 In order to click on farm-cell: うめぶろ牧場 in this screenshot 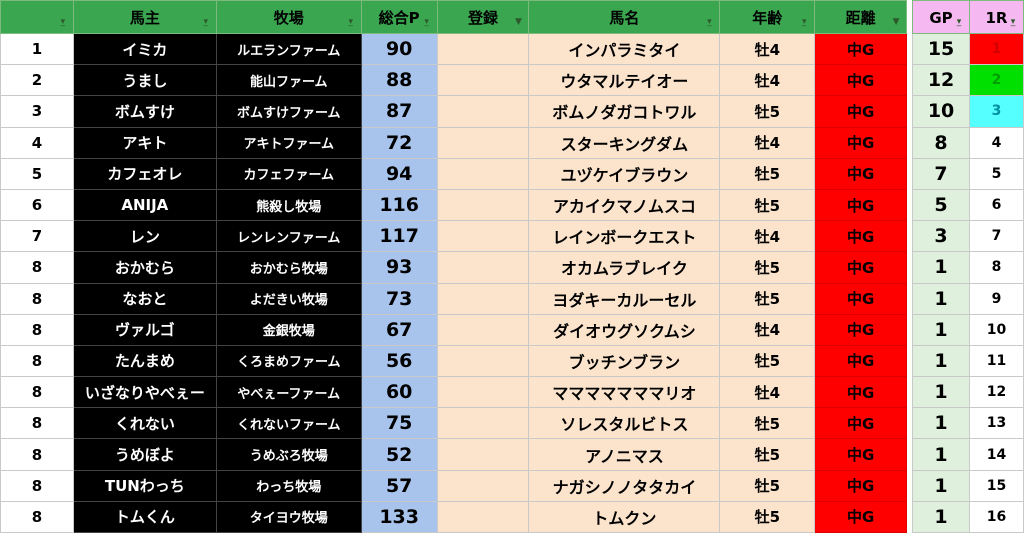, I will do `click(288, 454)`.